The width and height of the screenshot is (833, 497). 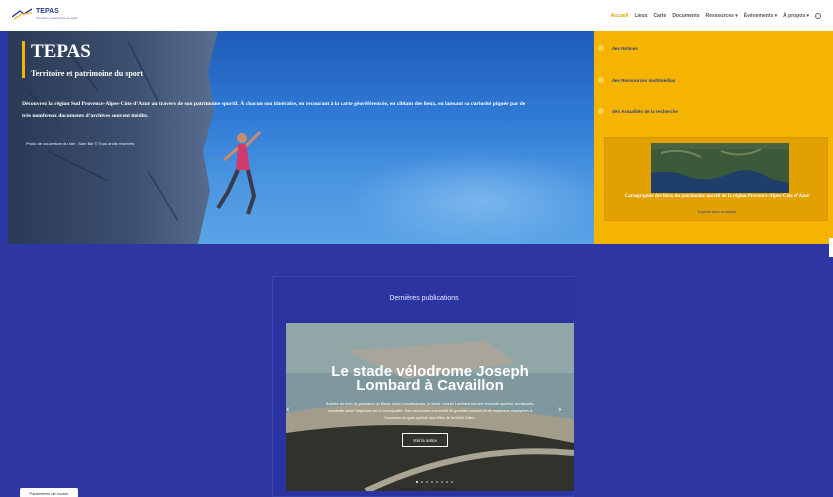 I want to click on logo-text: TEPAS Territoire et patrimoine du sport, so click(x=57, y=14).